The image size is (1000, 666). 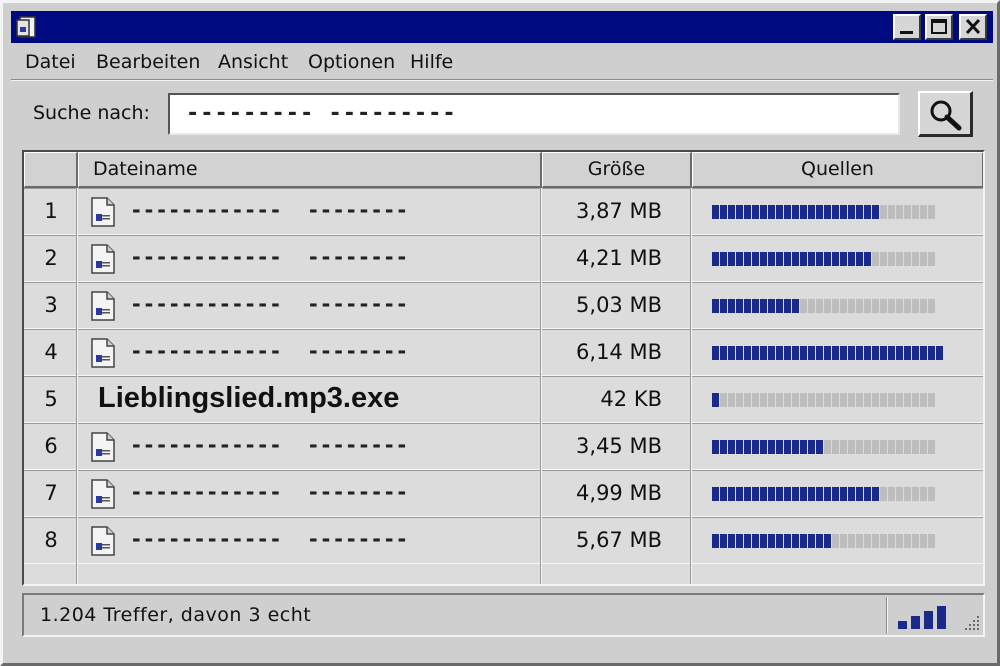 I want to click on table-row: 4 ------------ -------- 6,14 MB, so click(x=503, y=352).